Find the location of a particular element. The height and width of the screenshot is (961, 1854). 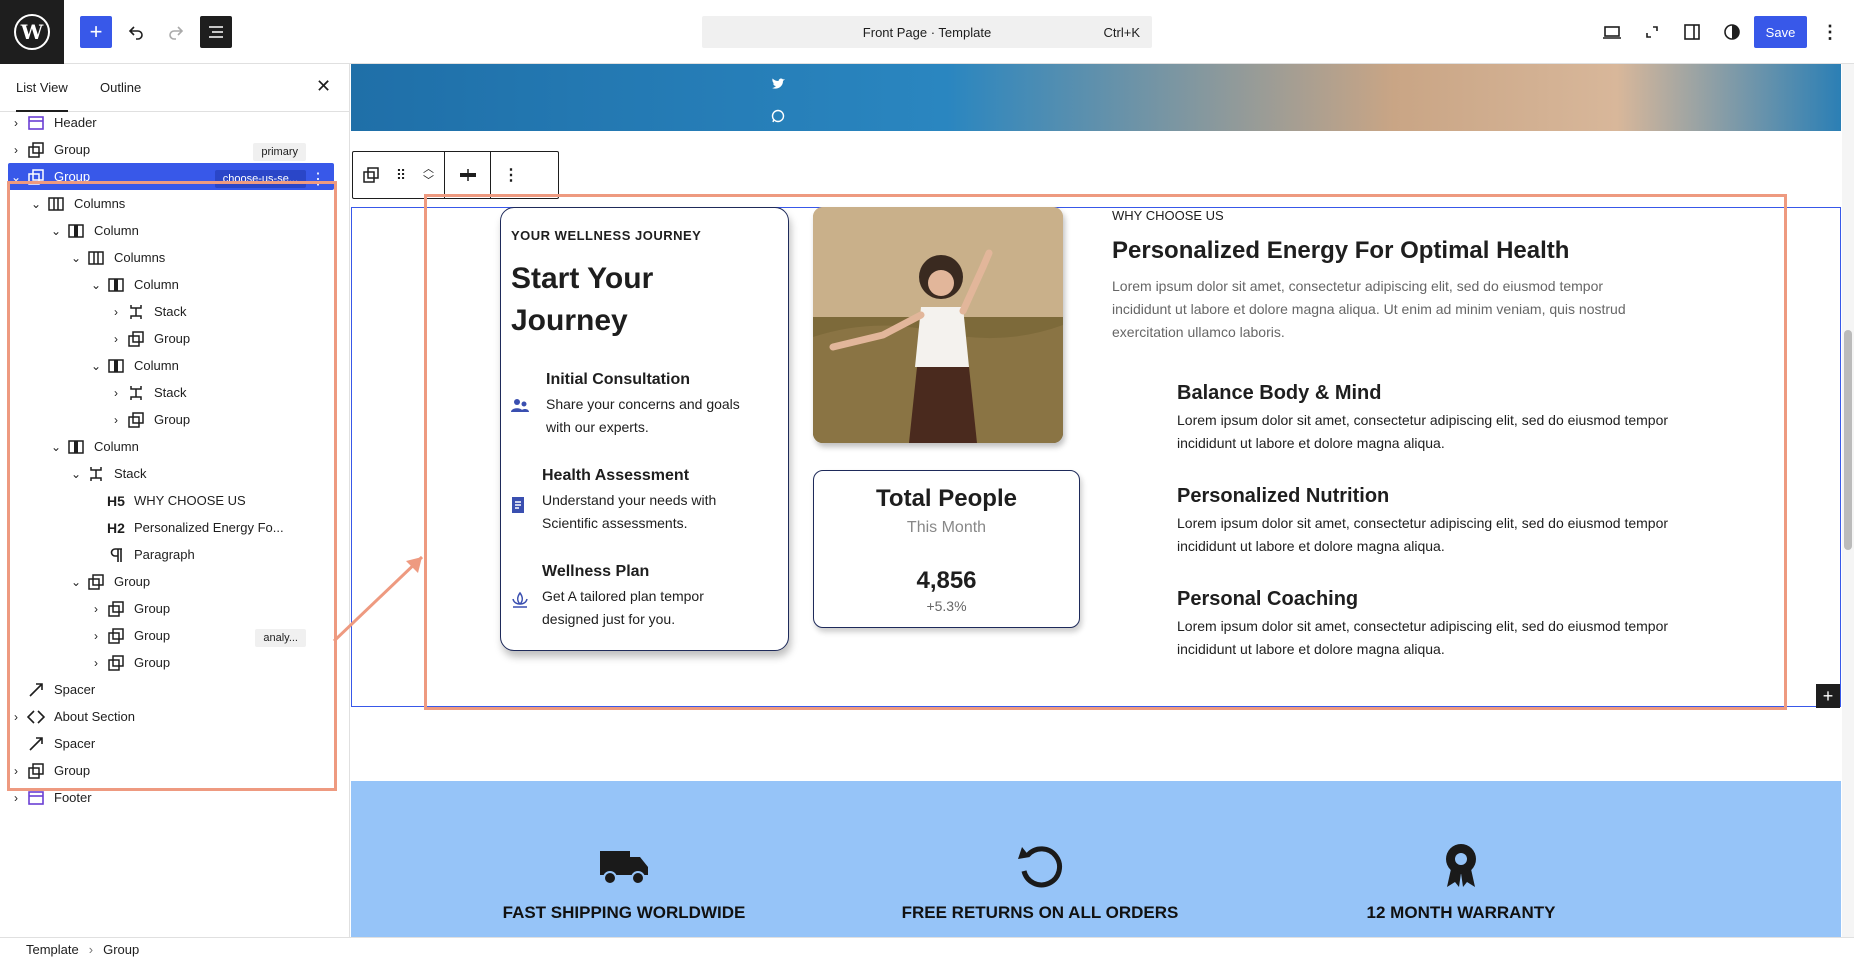

canvas-scrollbar is located at coordinates (1848, 500).